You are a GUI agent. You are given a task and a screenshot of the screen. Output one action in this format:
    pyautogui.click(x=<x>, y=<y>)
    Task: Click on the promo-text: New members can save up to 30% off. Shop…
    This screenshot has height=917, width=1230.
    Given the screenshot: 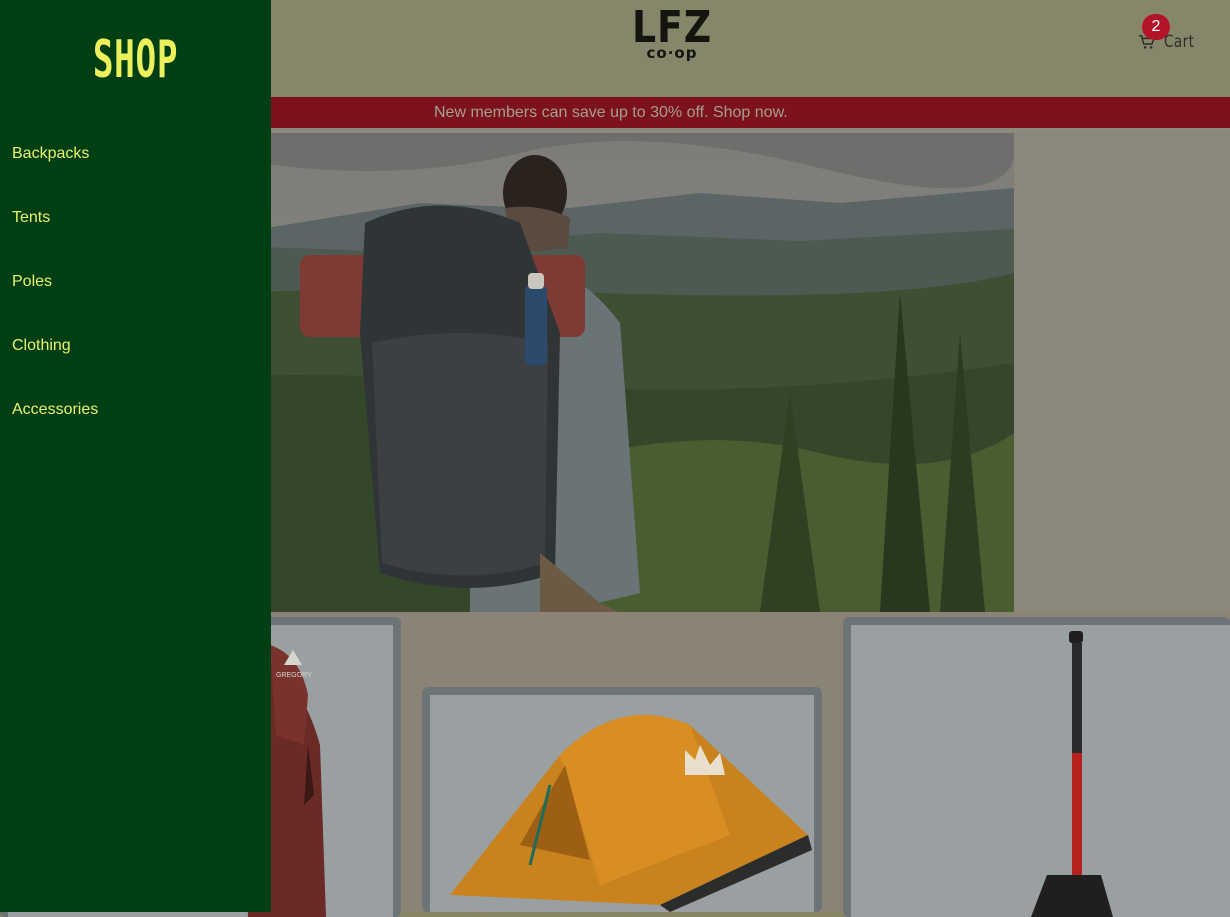 What is the action you would take?
    pyautogui.click(x=611, y=112)
    